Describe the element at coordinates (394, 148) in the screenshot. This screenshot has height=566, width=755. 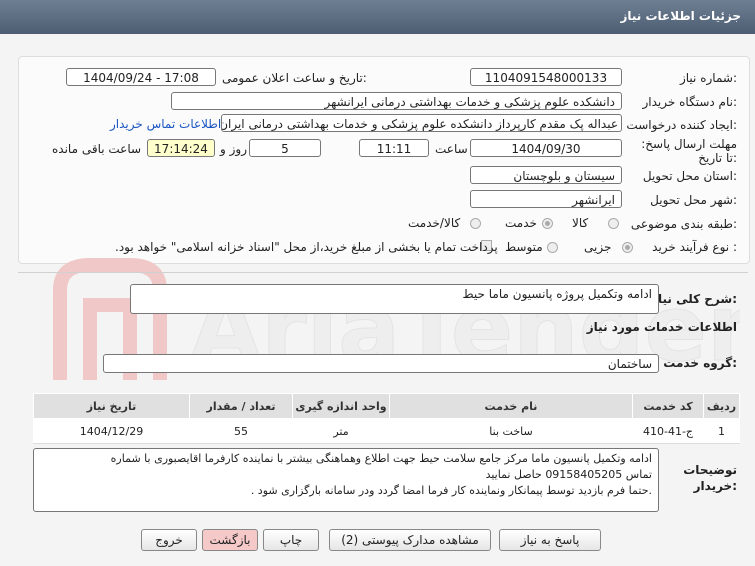
I see `deadline-time-field: 11:11` at that location.